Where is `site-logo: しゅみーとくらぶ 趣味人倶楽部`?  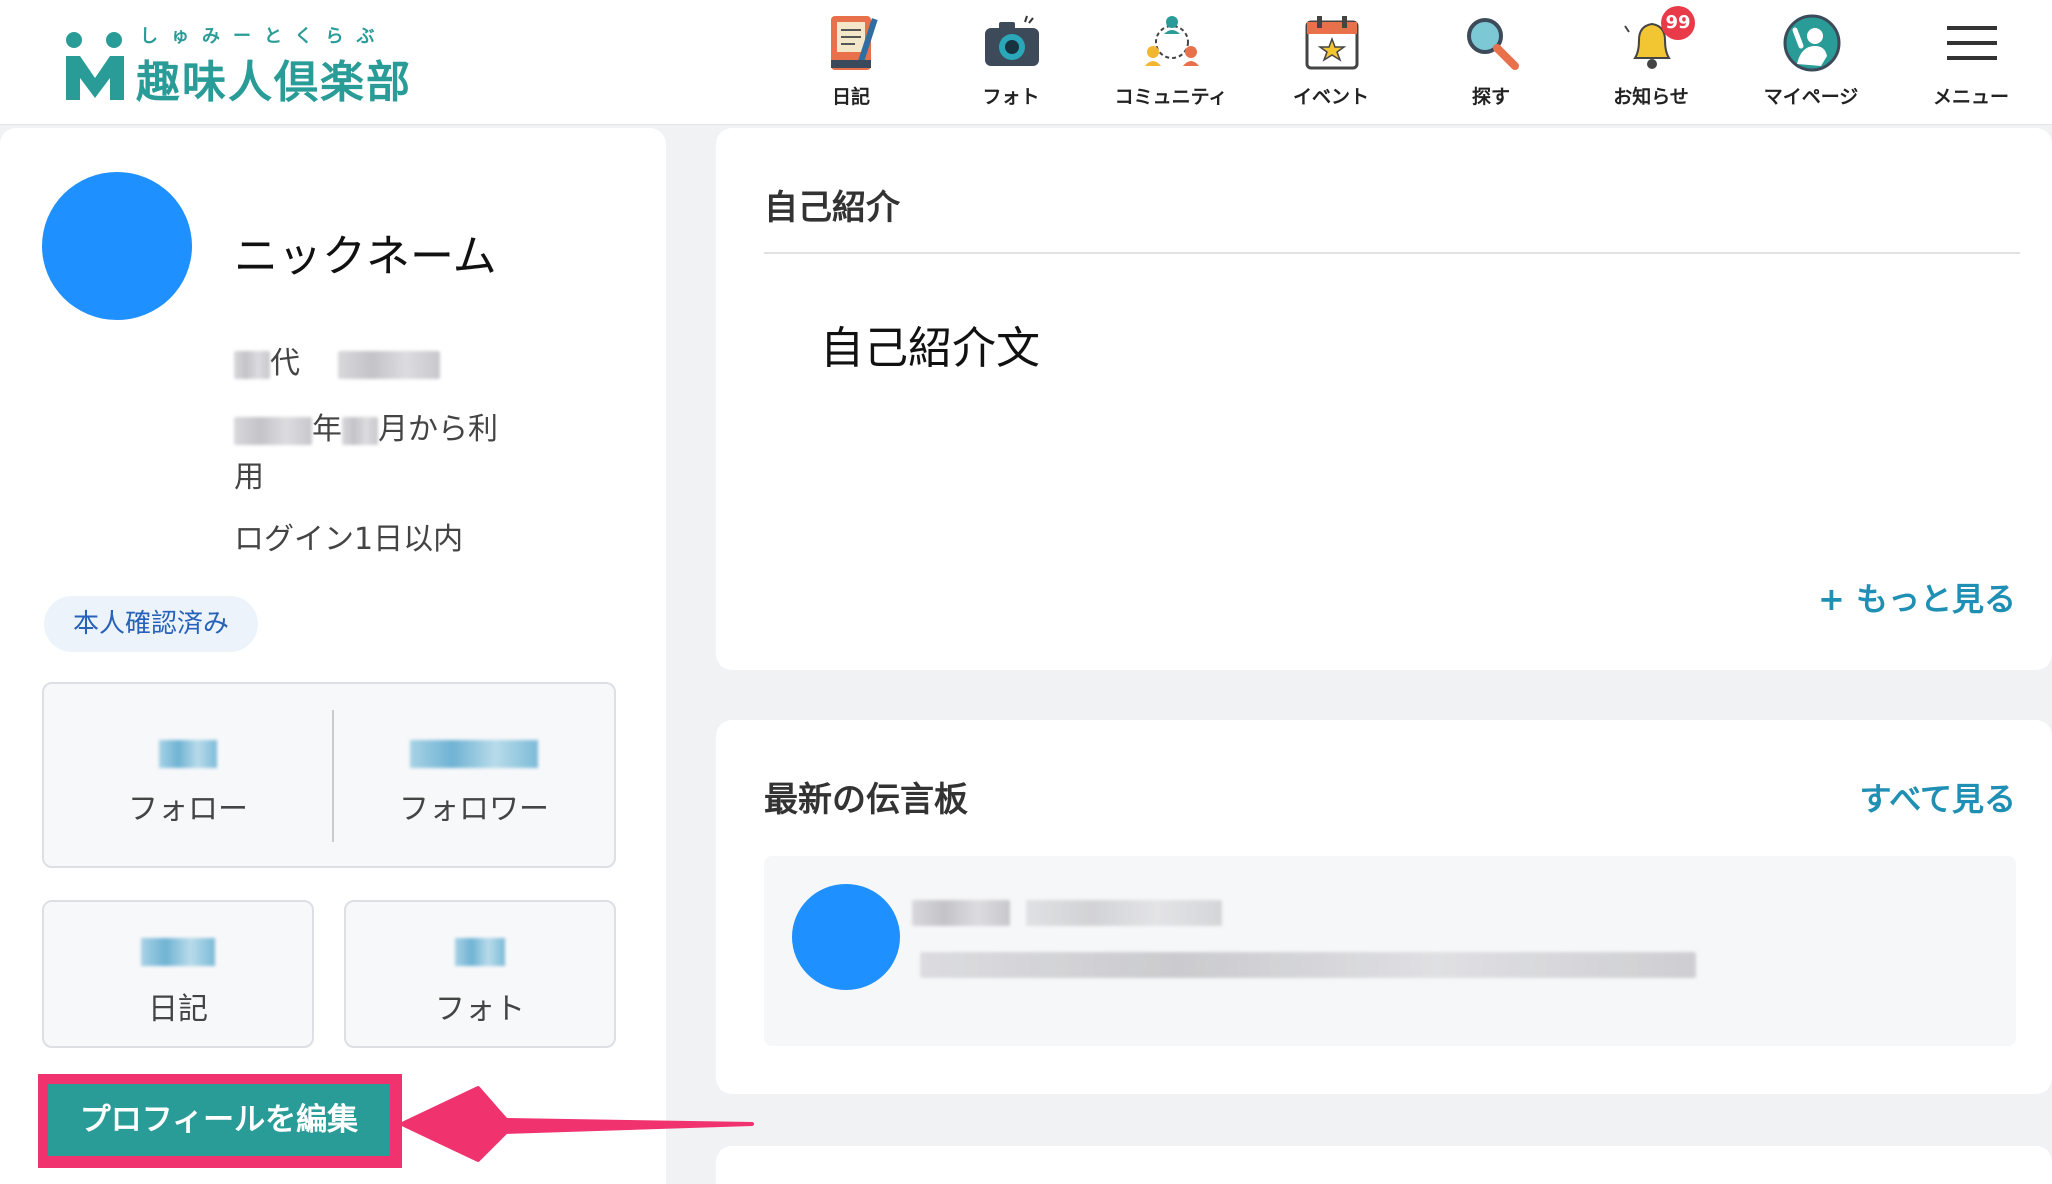 site-logo: しゅみーとくらぶ 趣味人倶楽部 is located at coordinates (237, 65).